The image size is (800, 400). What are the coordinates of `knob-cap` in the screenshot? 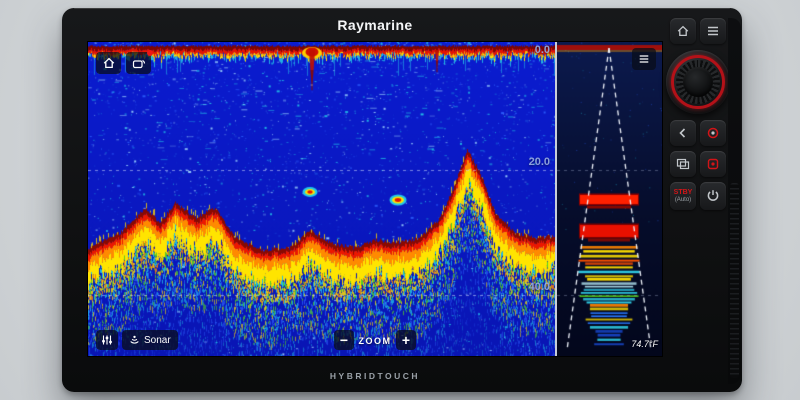 It's located at (698, 82).